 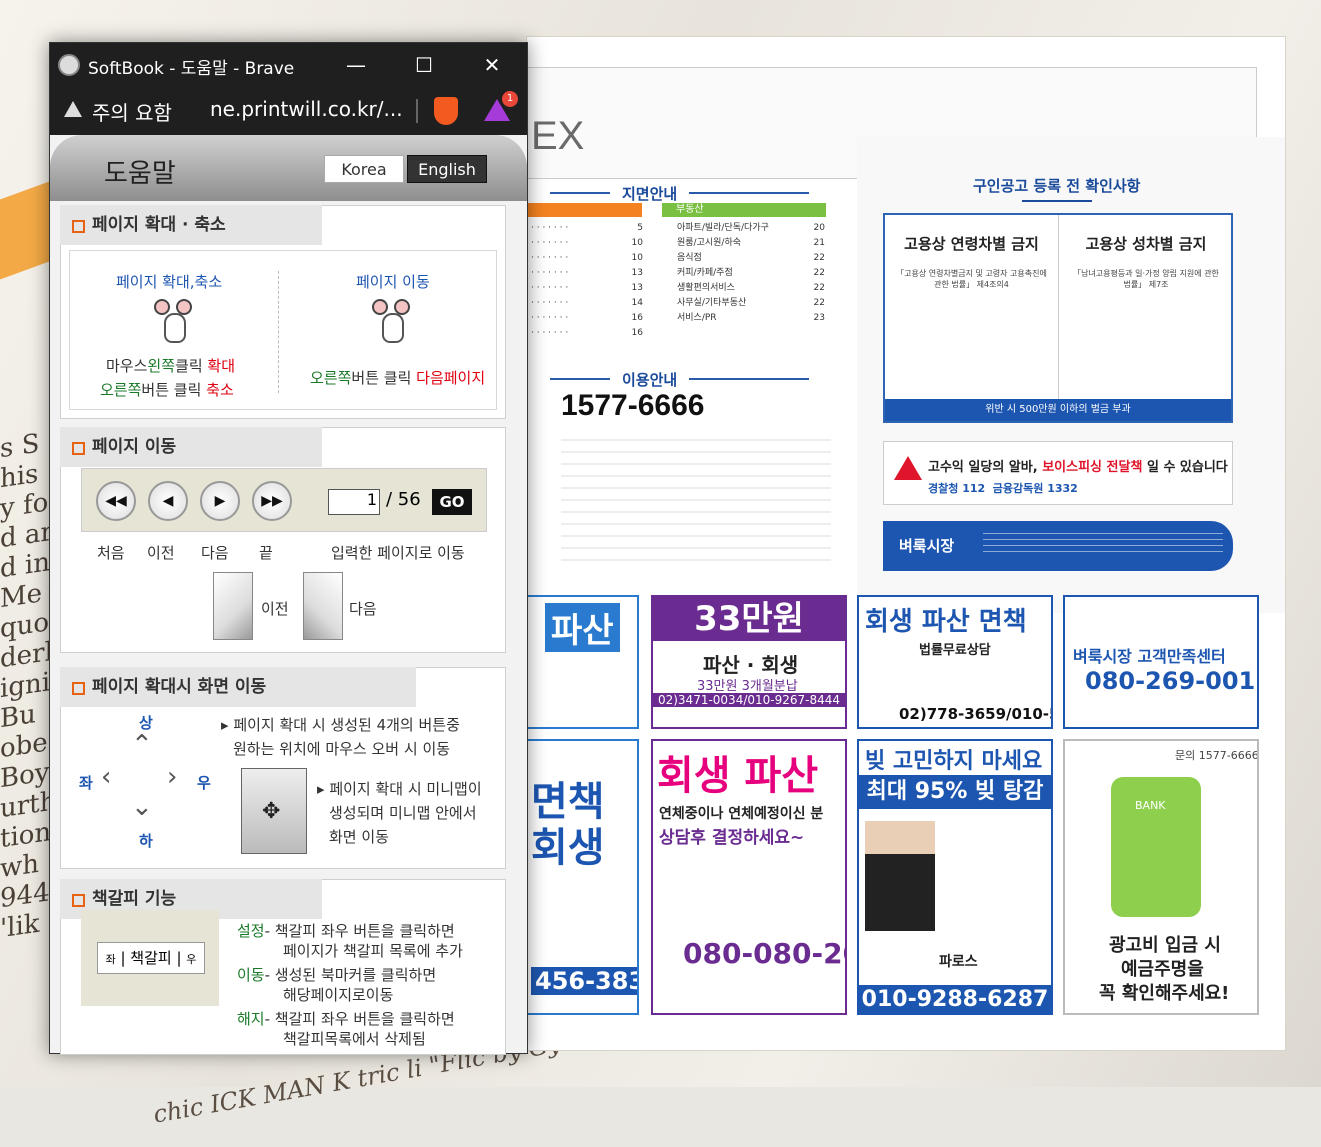 What do you see at coordinates (971, 279) in the screenshot?
I see `age-text: 「고용상 연령차별금지 및 고령자 고용촉진에 관한 법률」 제4조의4` at bounding box center [971, 279].